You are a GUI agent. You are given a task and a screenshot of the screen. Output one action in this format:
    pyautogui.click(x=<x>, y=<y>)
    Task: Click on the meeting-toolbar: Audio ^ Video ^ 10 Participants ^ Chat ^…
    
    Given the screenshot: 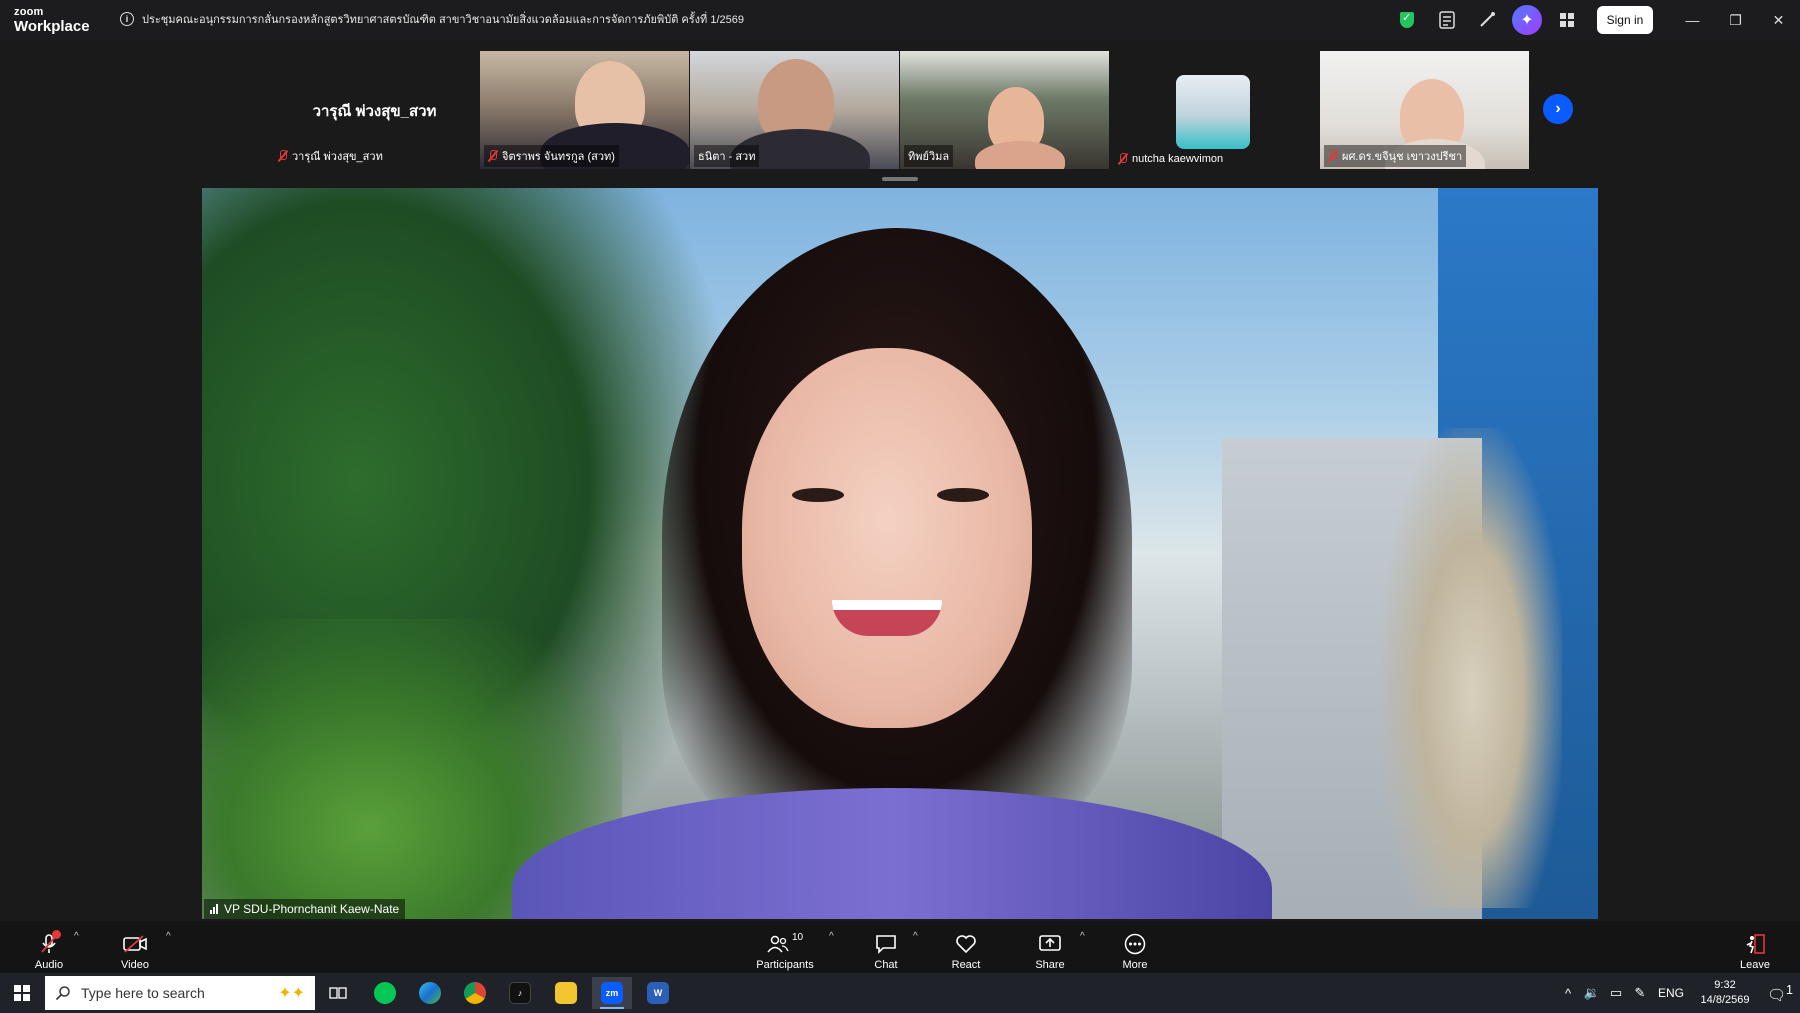 What is the action you would take?
    pyautogui.click(x=900, y=947)
    